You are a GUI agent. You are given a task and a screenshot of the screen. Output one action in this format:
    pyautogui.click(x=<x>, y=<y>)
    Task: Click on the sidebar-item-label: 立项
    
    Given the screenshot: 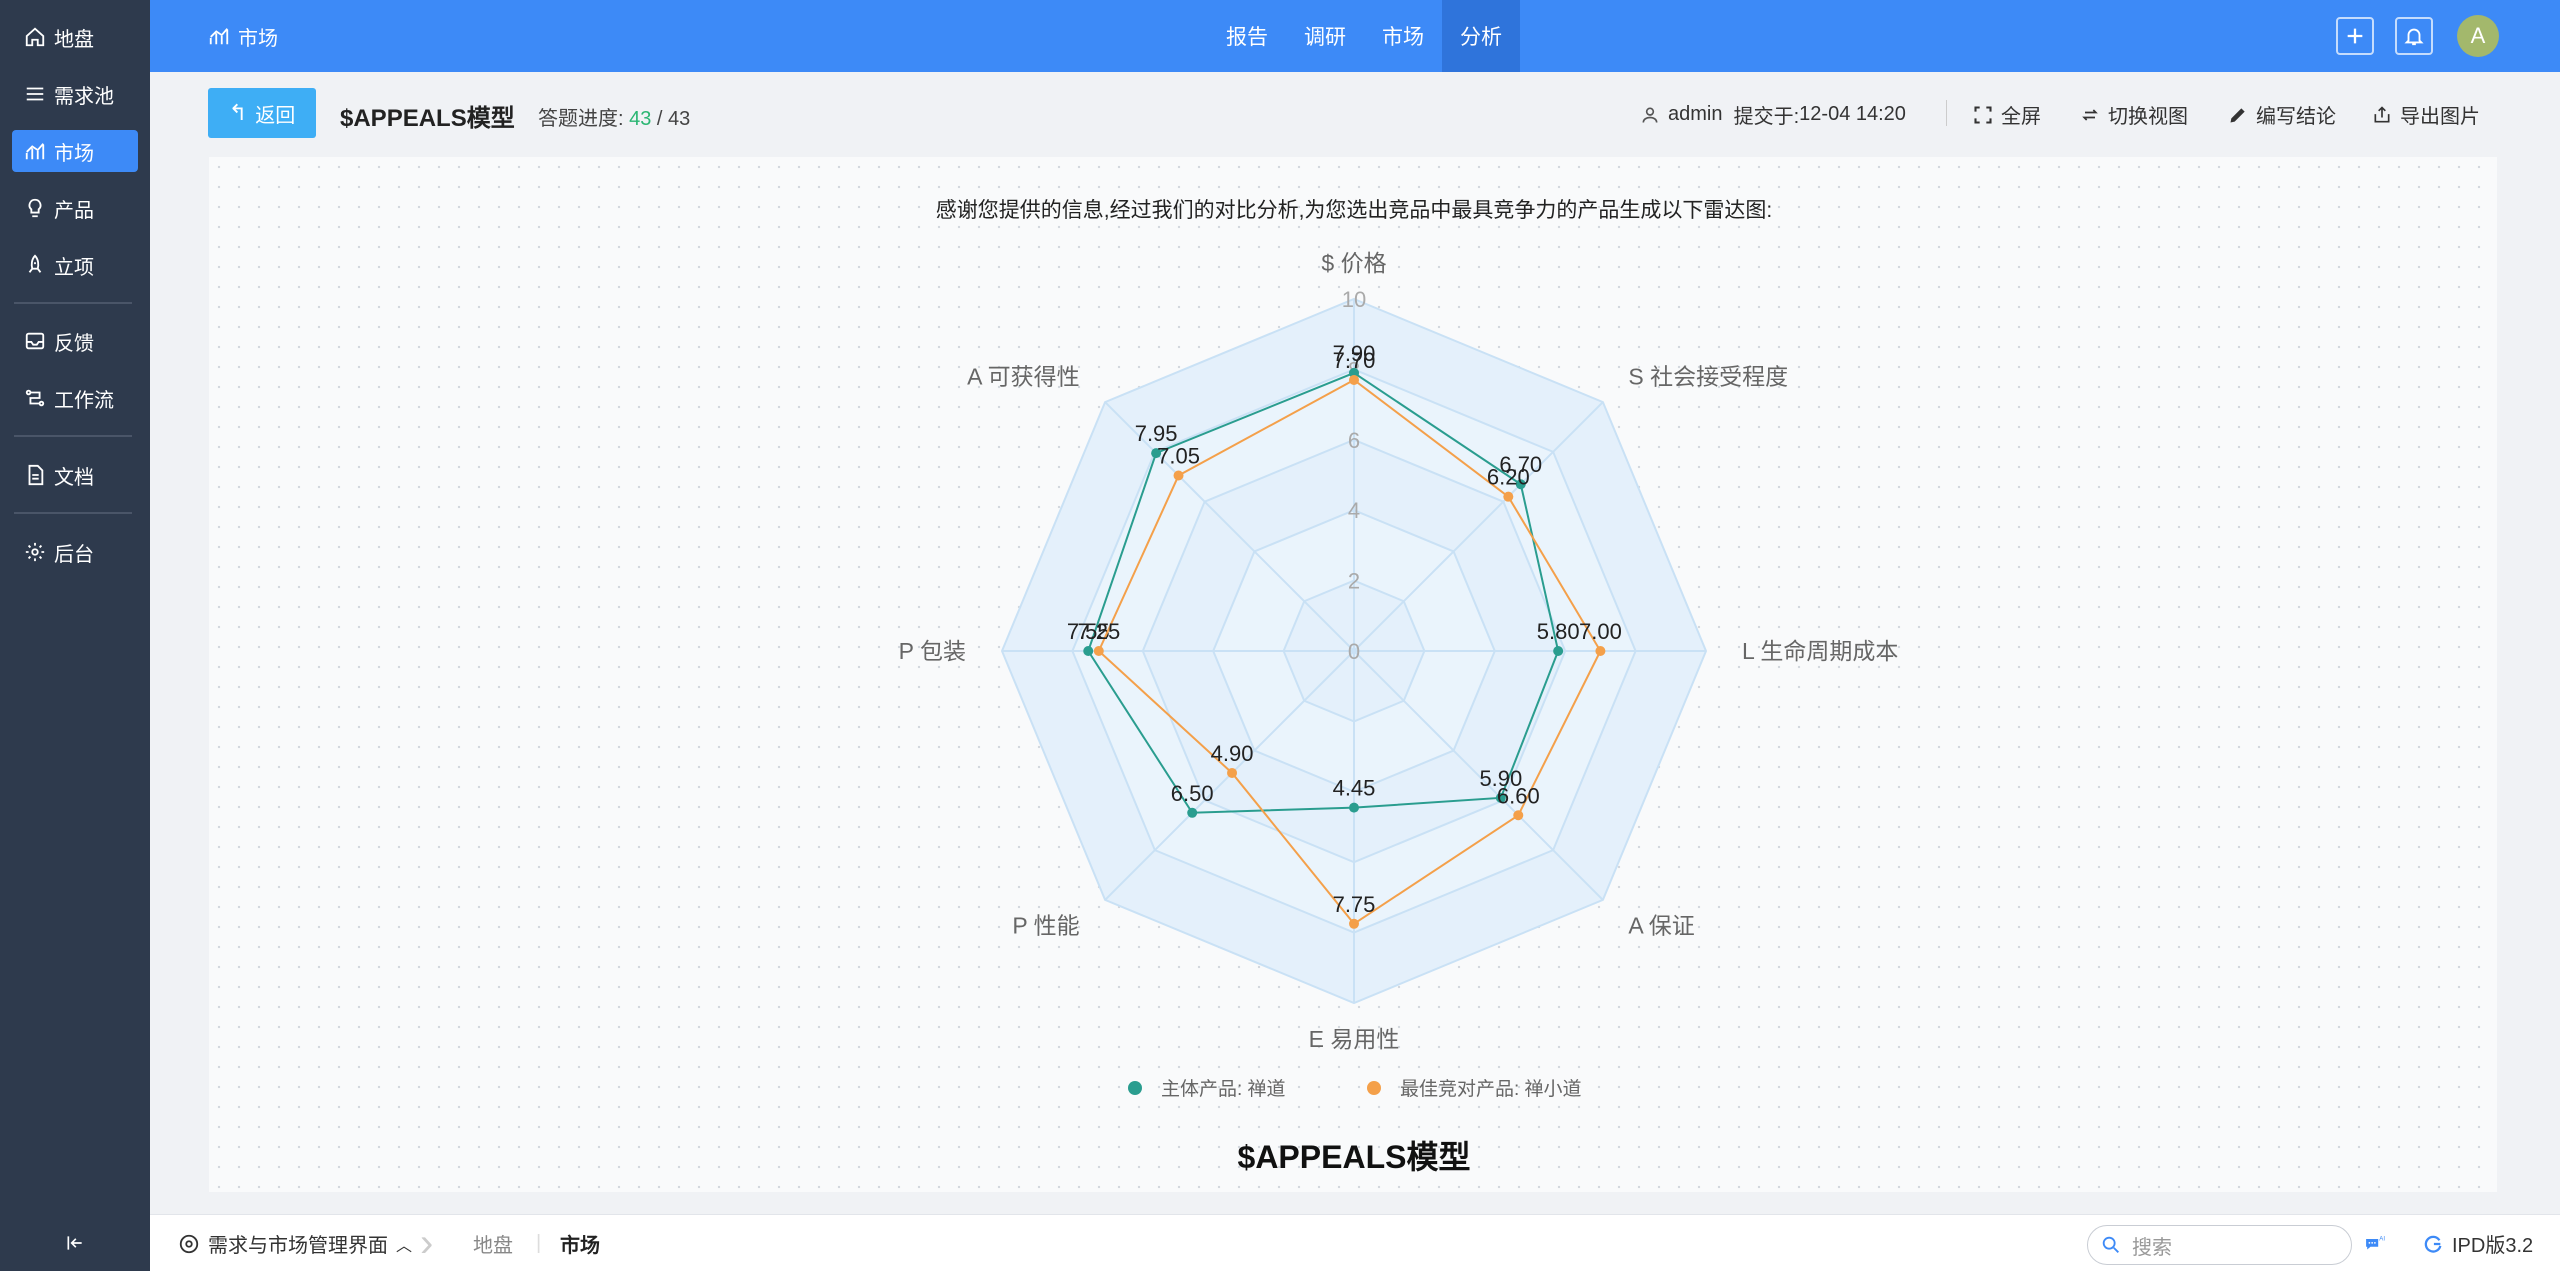 What is the action you would take?
    pyautogui.click(x=74, y=267)
    